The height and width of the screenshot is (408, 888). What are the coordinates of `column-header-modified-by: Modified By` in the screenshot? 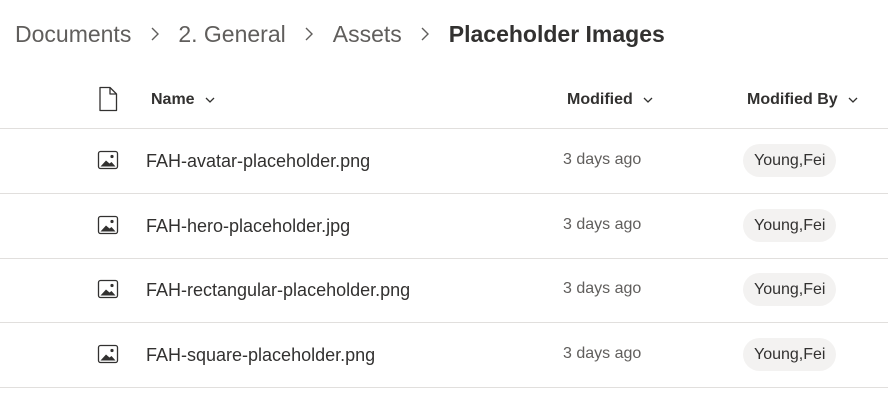 It's located at (802, 100).